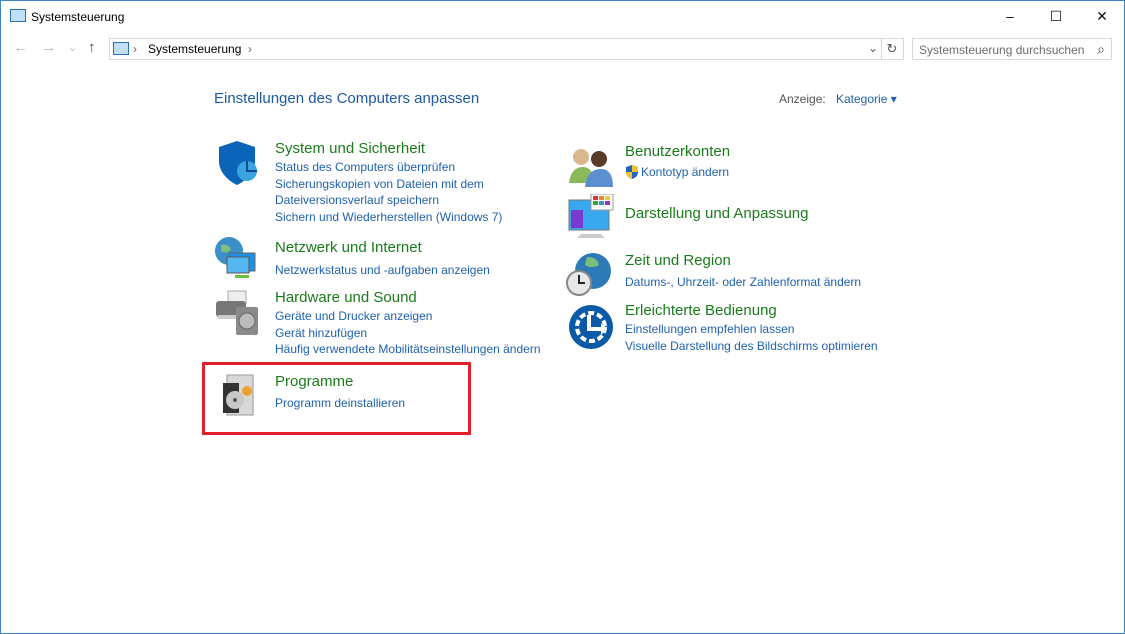 The height and width of the screenshot is (634, 1125). Describe the element at coordinates (1101, 49) in the screenshot. I see `search-icon: ⌕` at that location.